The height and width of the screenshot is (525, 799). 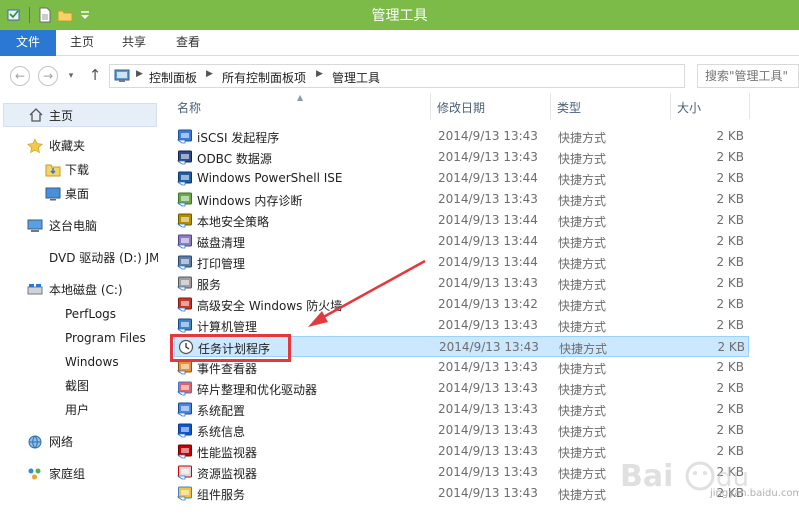 What do you see at coordinates (184, 262) in the screenshot?
I see `print-management-icon` at bounding box center [184, 262].